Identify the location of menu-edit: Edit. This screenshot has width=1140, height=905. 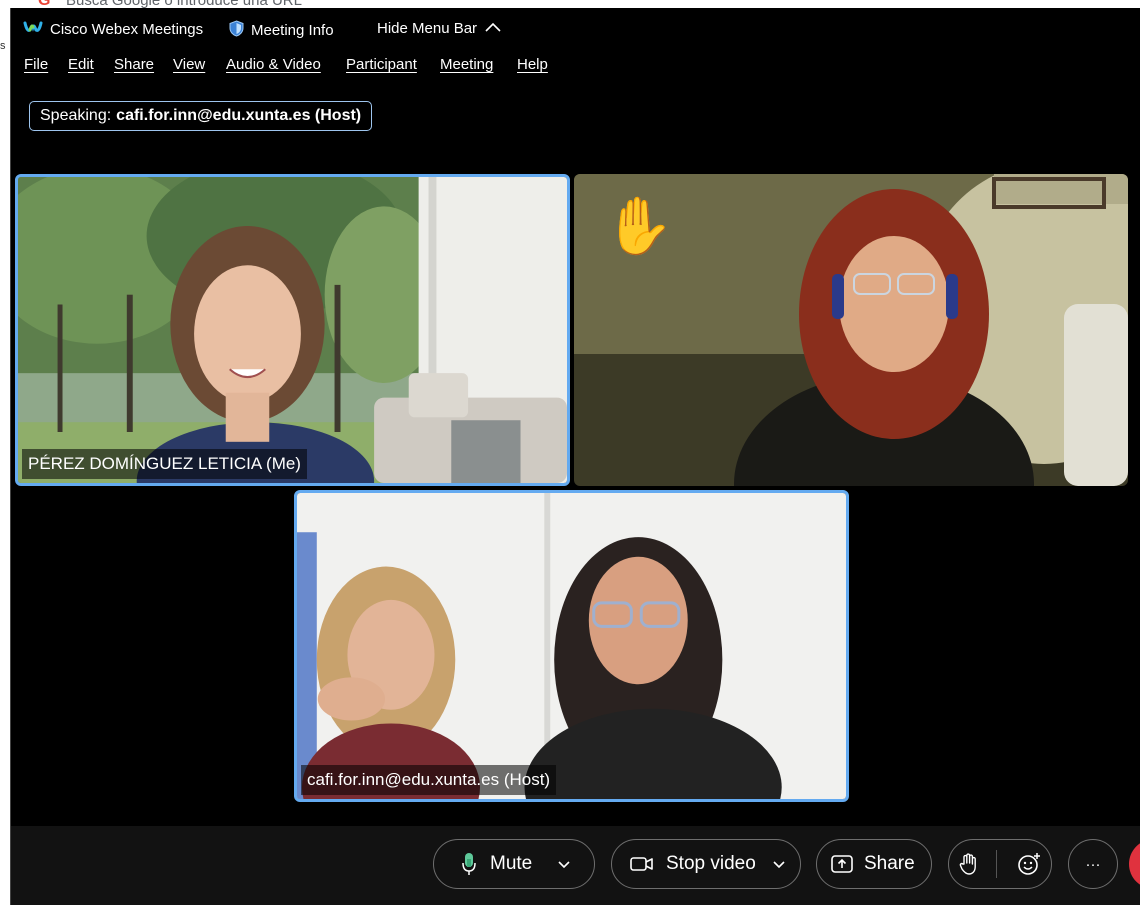
(81, 64).